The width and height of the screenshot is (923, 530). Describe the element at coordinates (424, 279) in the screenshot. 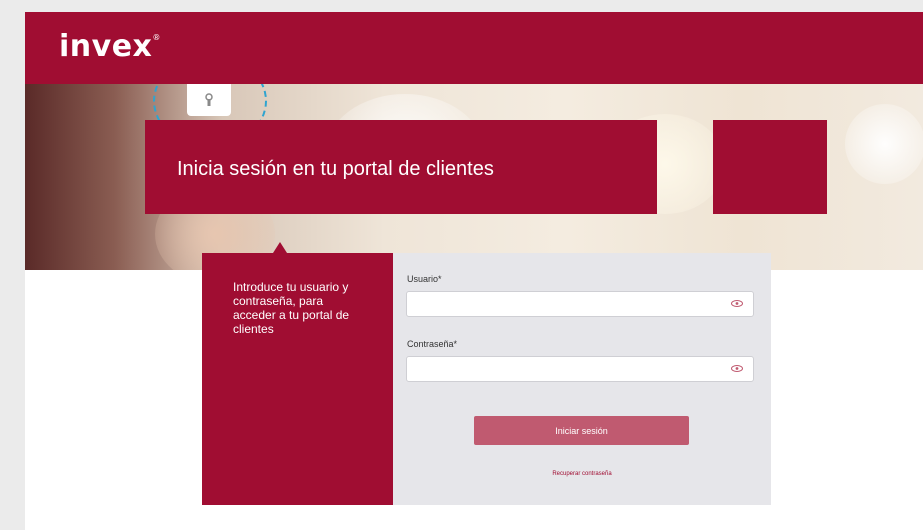

I see `username-label: Usuario*` at that location.